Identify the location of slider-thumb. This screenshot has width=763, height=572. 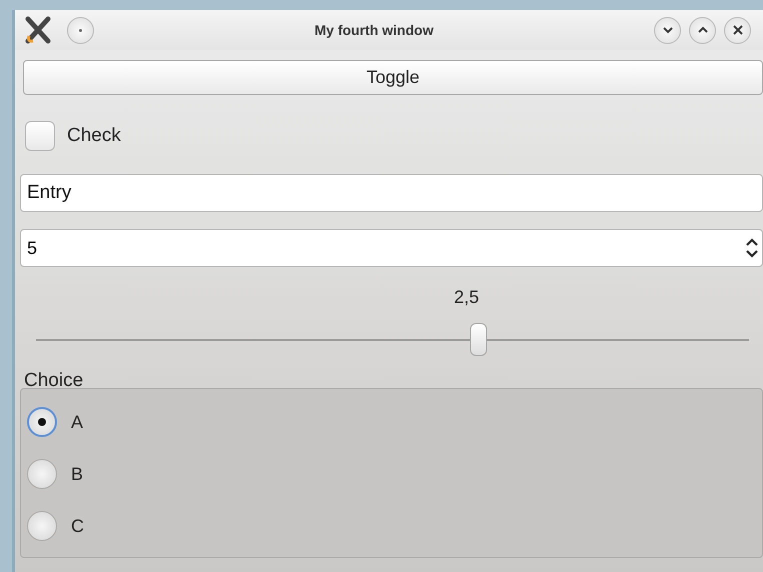
(479, 339).